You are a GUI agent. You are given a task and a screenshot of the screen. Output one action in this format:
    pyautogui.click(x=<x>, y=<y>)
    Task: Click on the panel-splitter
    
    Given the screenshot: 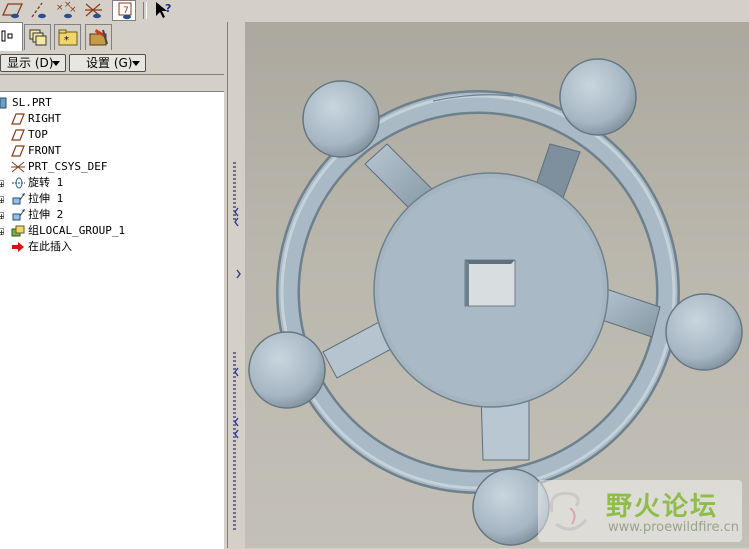 What is the action you would take?
    pyautogui.click(x=236, y=285)
    